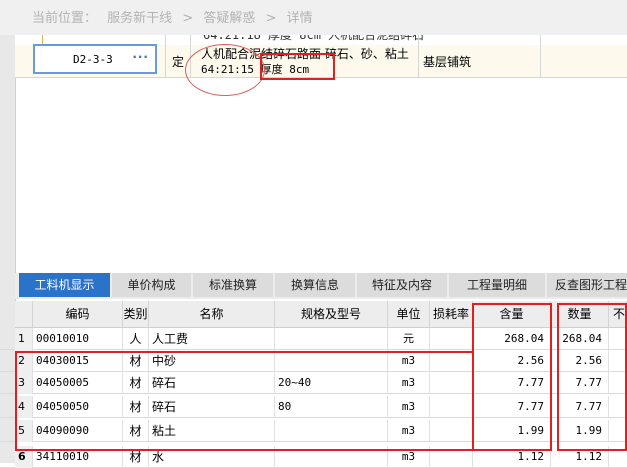  I want to click on tab-standard-conversion: 标准换算, so click(233, 285).